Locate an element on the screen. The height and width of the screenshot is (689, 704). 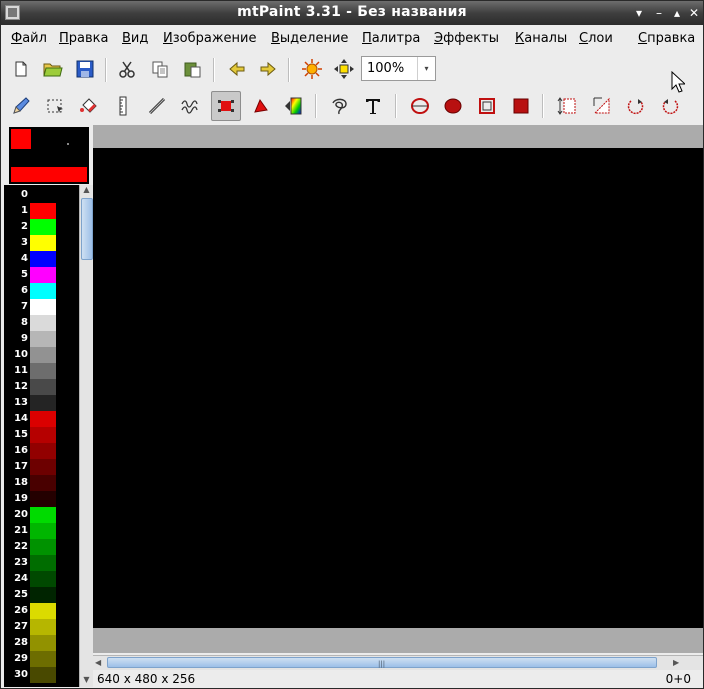
palette-entry: 23 is located at coordinates (41, 563).